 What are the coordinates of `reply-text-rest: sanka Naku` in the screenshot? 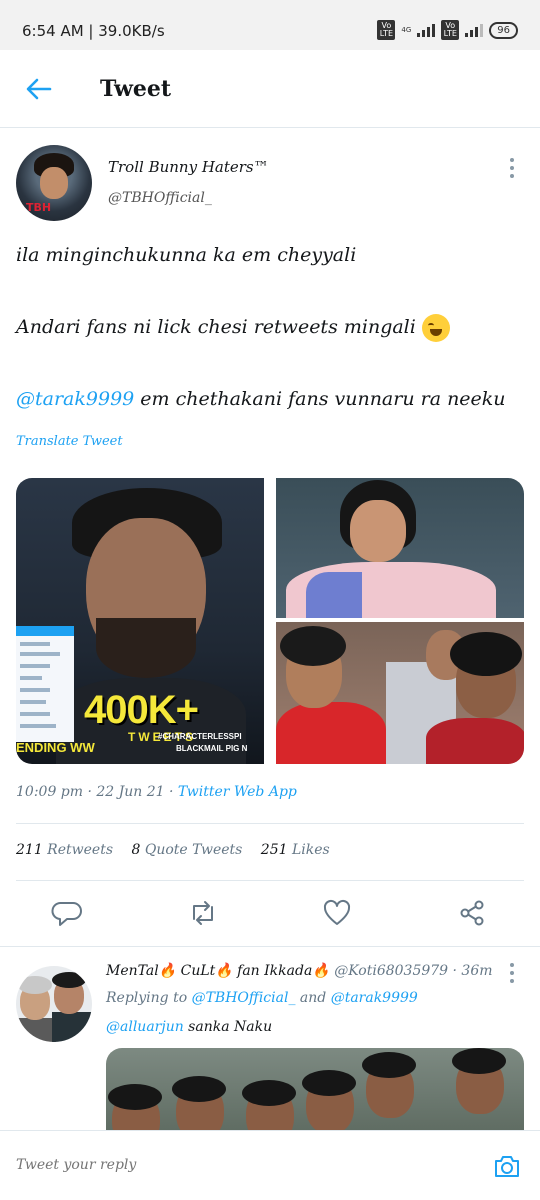 It's located at (228, 1027).